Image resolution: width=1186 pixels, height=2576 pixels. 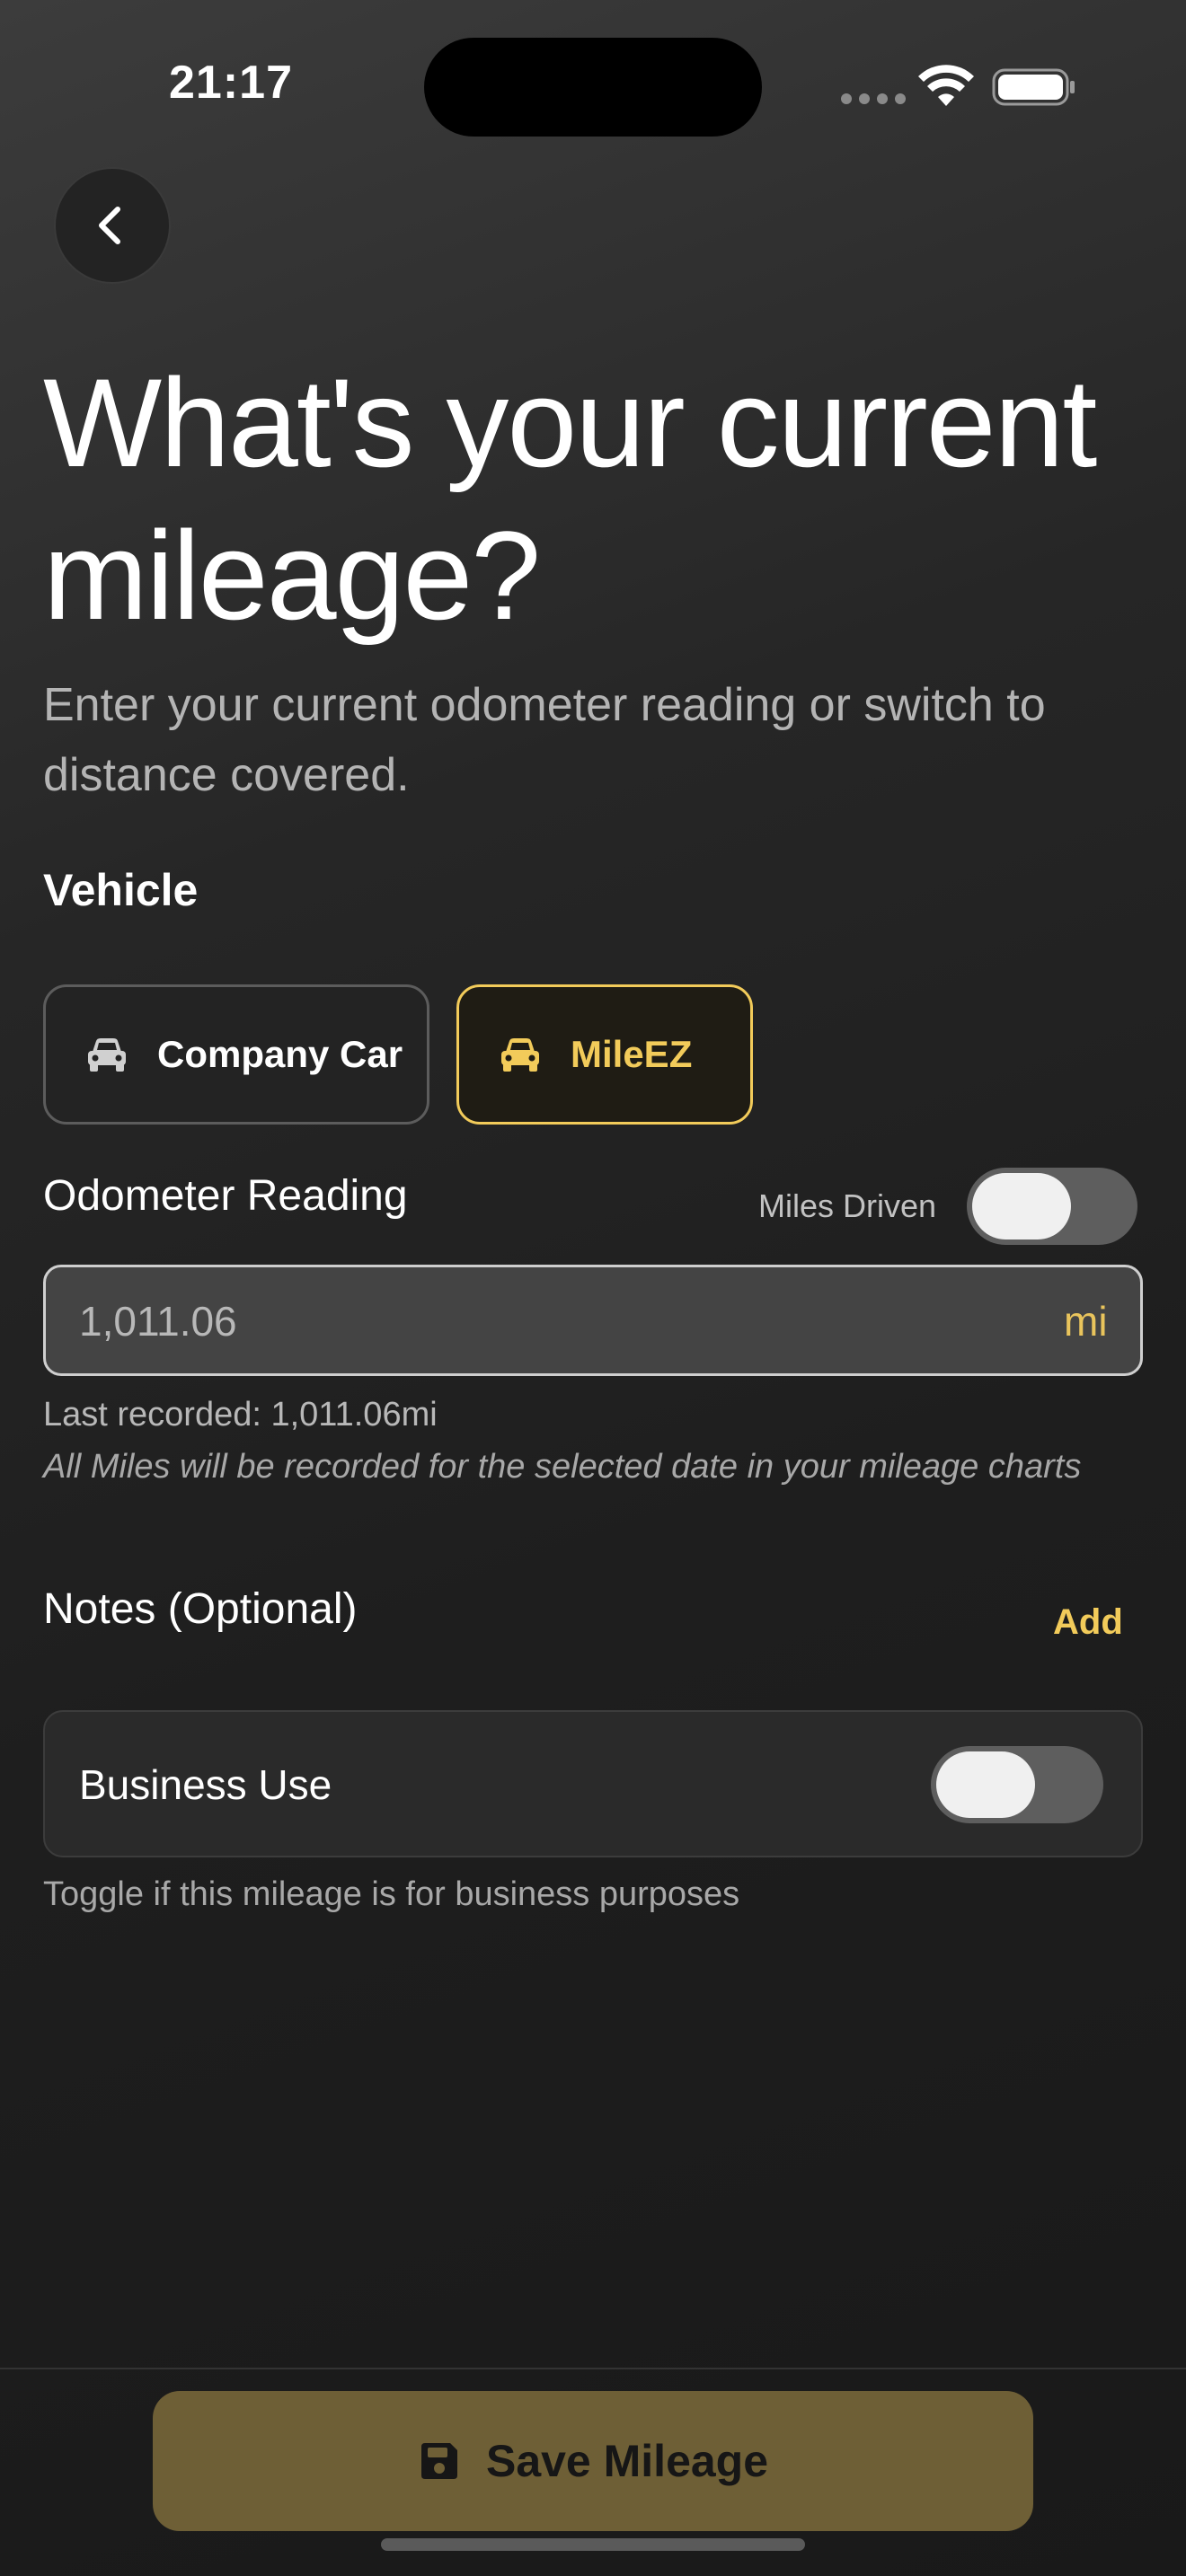 I want to click on miles-driven-toggle, so click(x=1052, y=1206).